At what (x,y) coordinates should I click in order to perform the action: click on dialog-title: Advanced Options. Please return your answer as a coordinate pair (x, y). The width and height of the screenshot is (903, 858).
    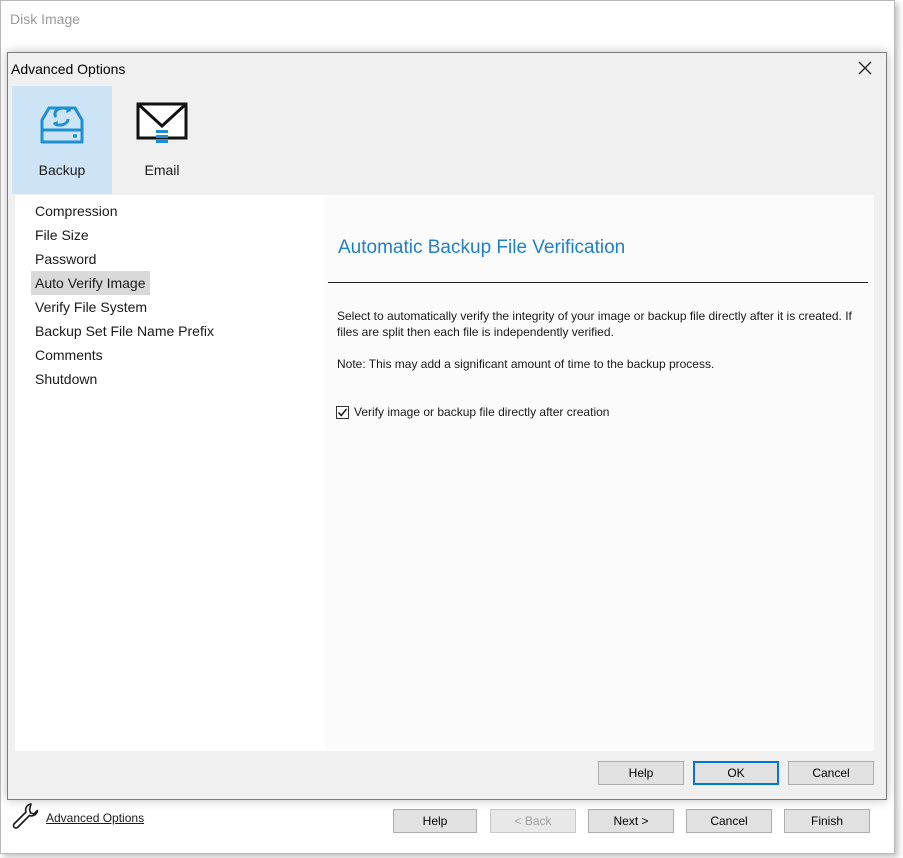
    Looking at the image, I should click on (68, 69).